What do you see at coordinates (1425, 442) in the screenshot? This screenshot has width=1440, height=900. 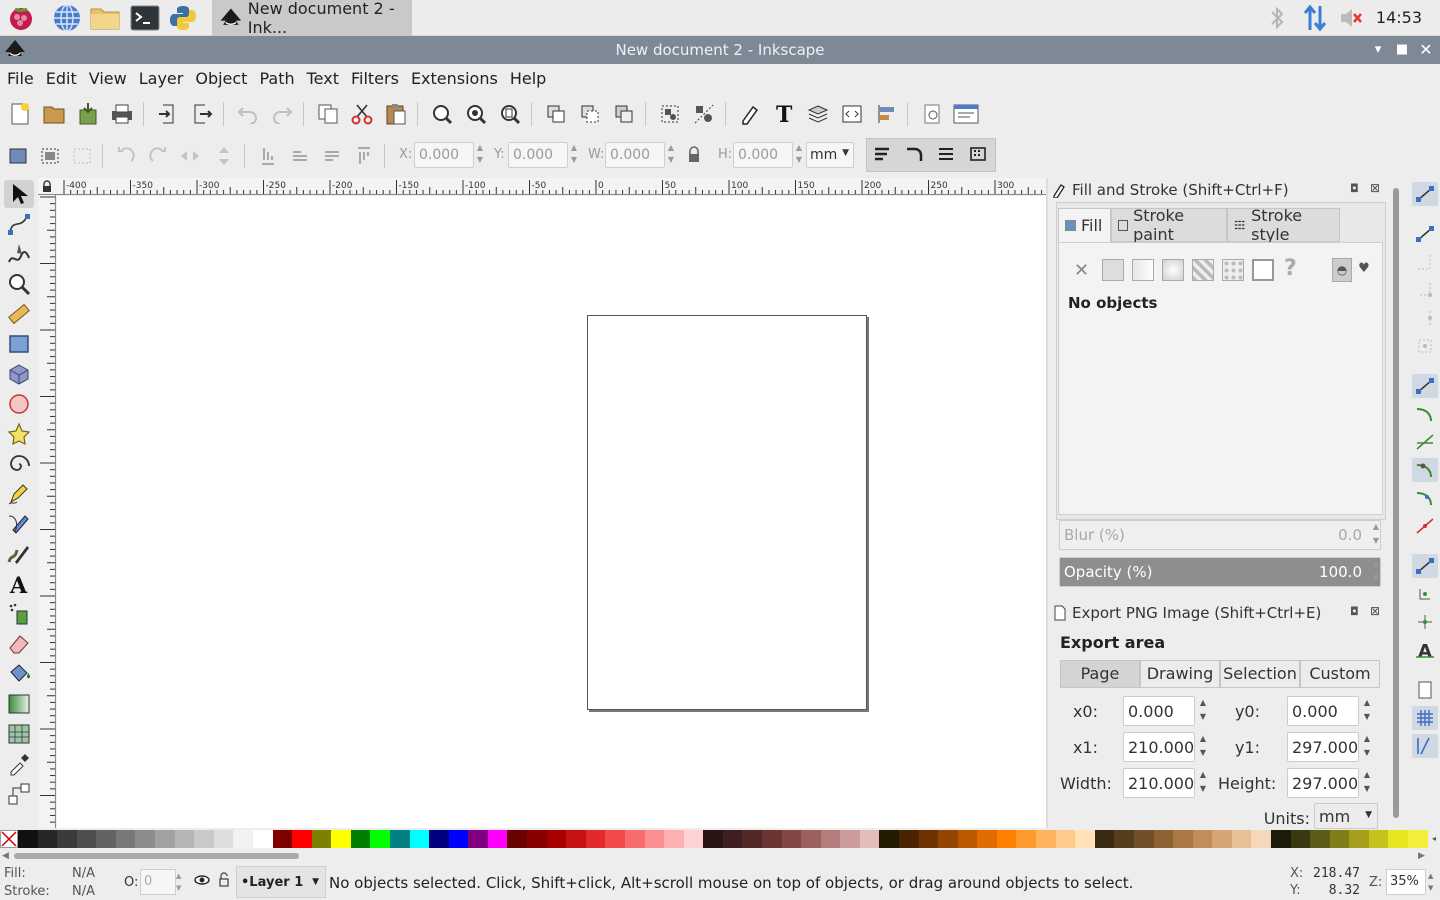 I see `snap-path-intersections-icon` at bounding box center [1425, 442].